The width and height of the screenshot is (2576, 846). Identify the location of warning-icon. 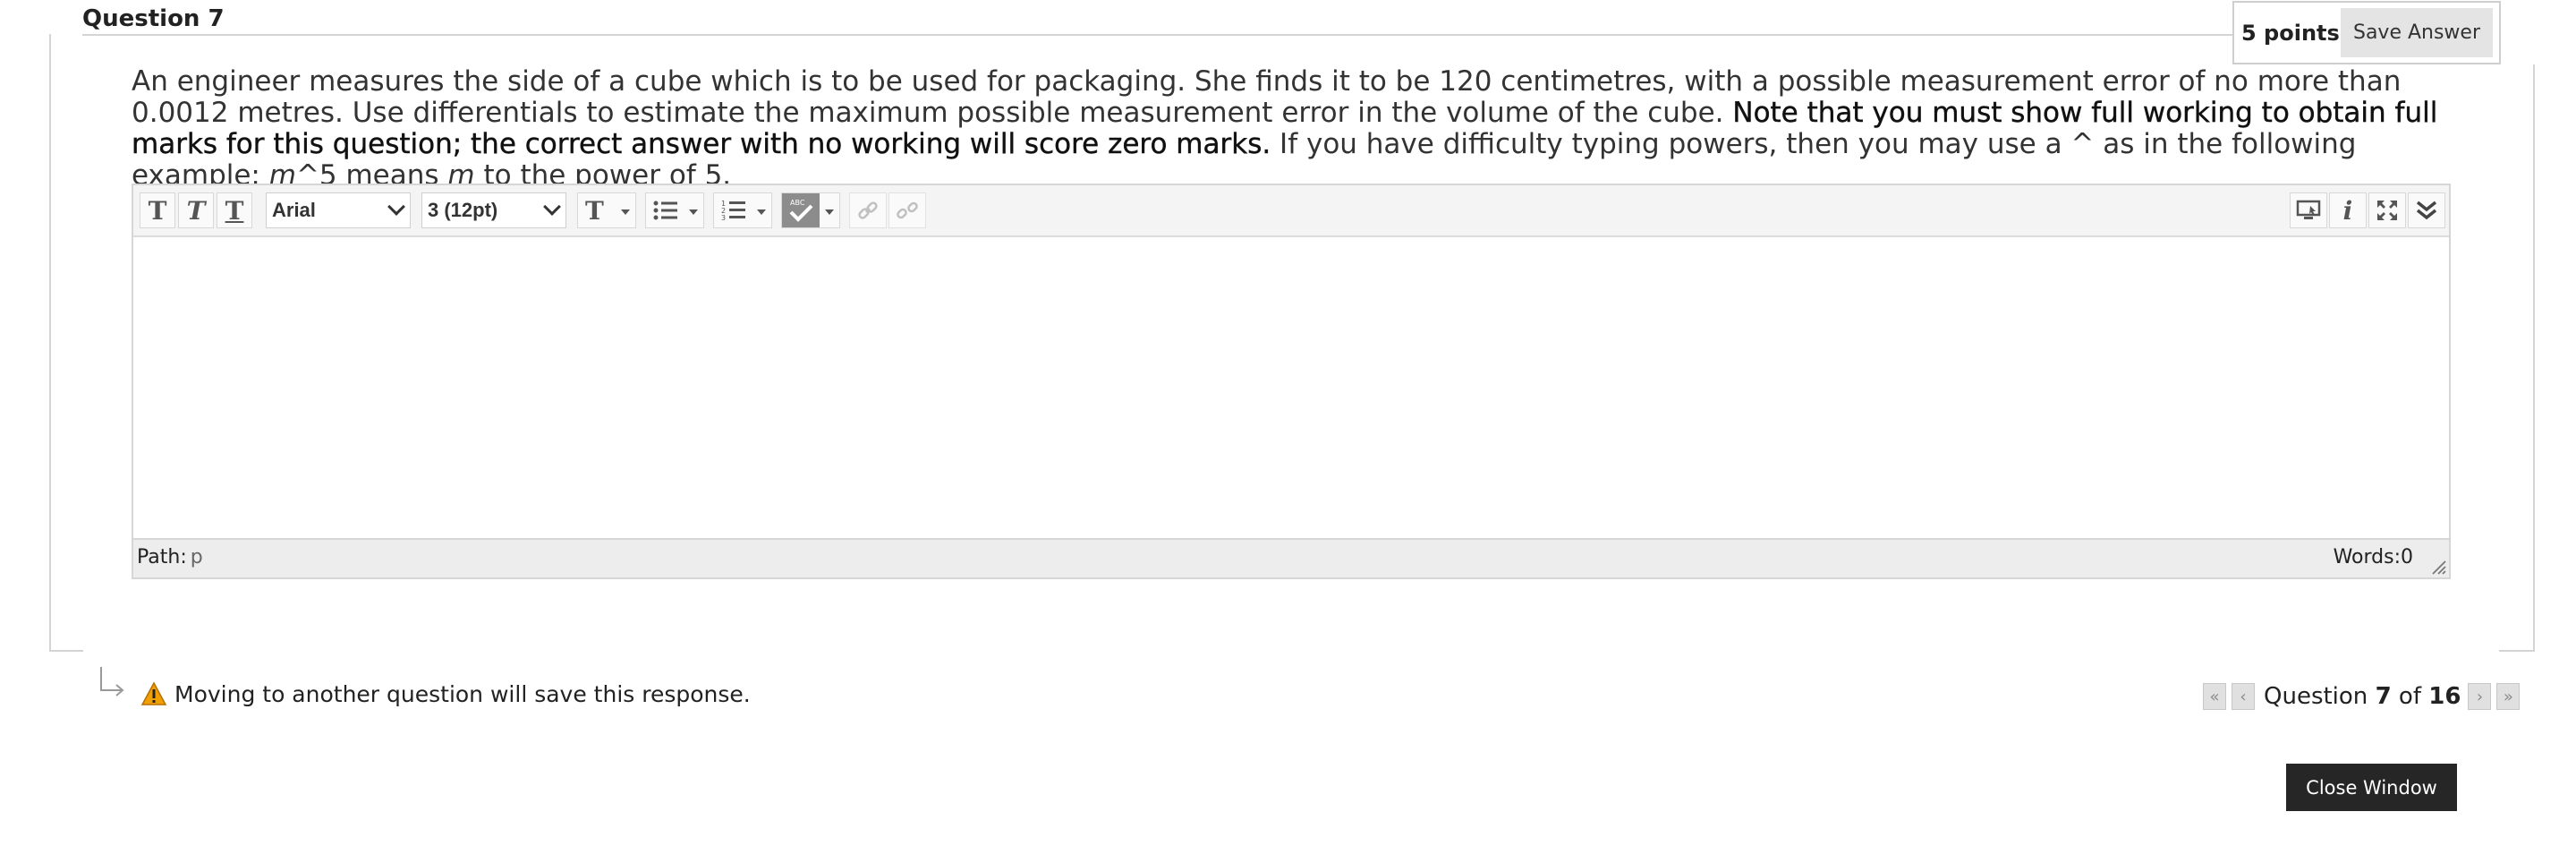
(153, 693).